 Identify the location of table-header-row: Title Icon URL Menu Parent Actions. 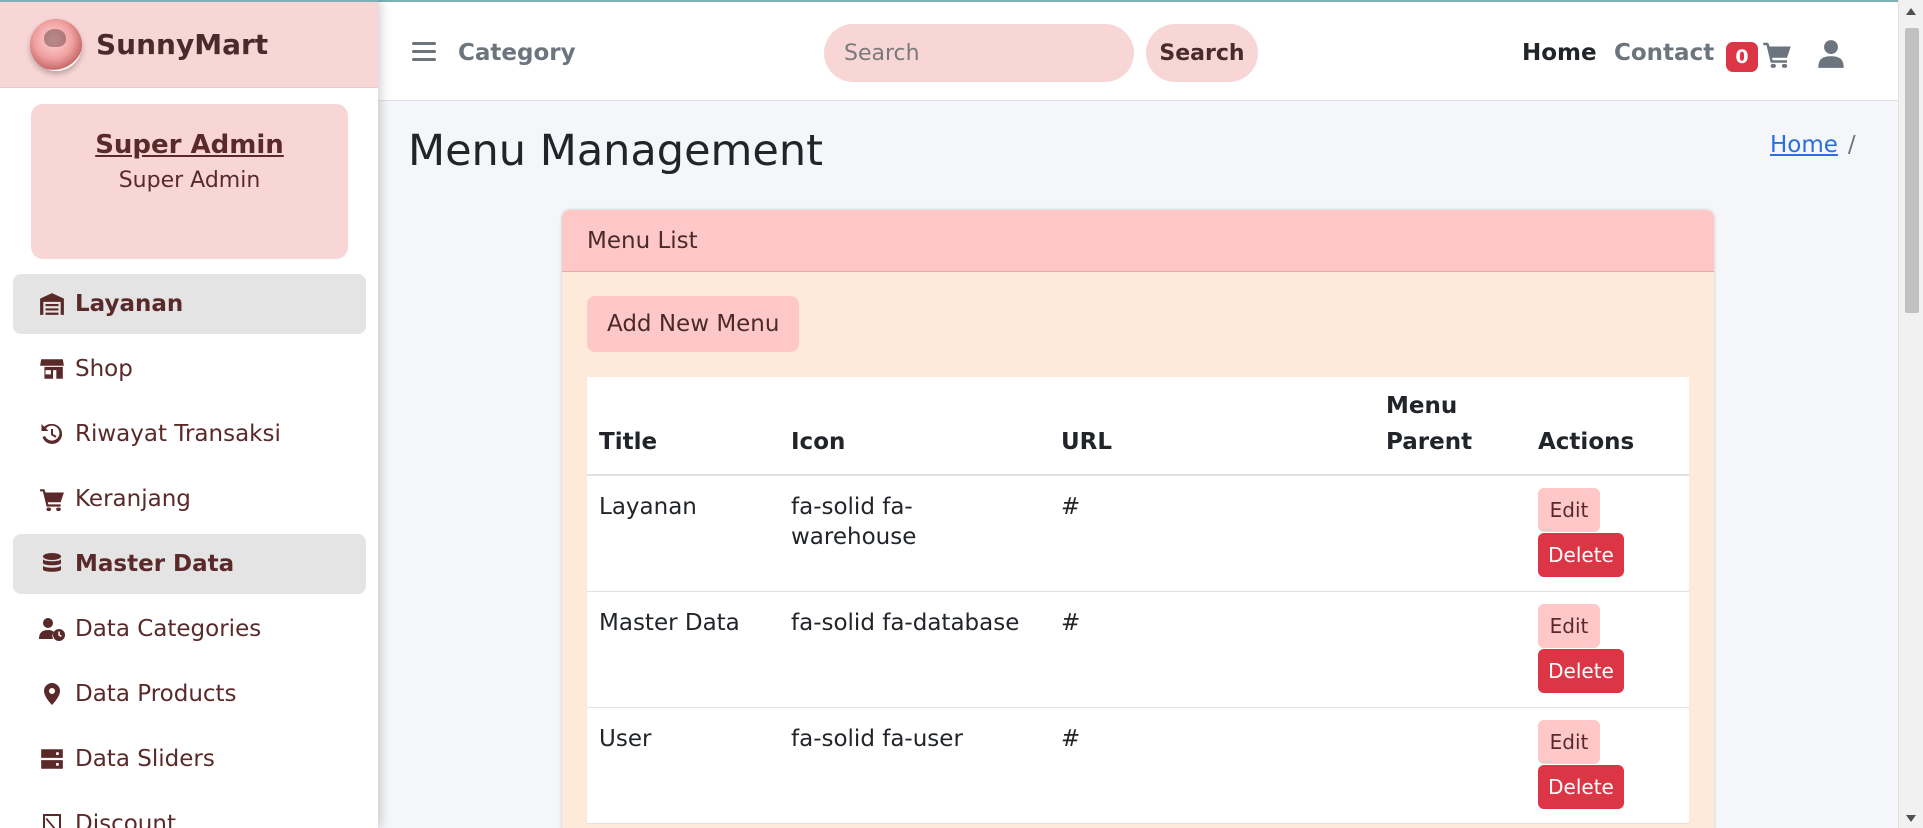
(1138, 426).